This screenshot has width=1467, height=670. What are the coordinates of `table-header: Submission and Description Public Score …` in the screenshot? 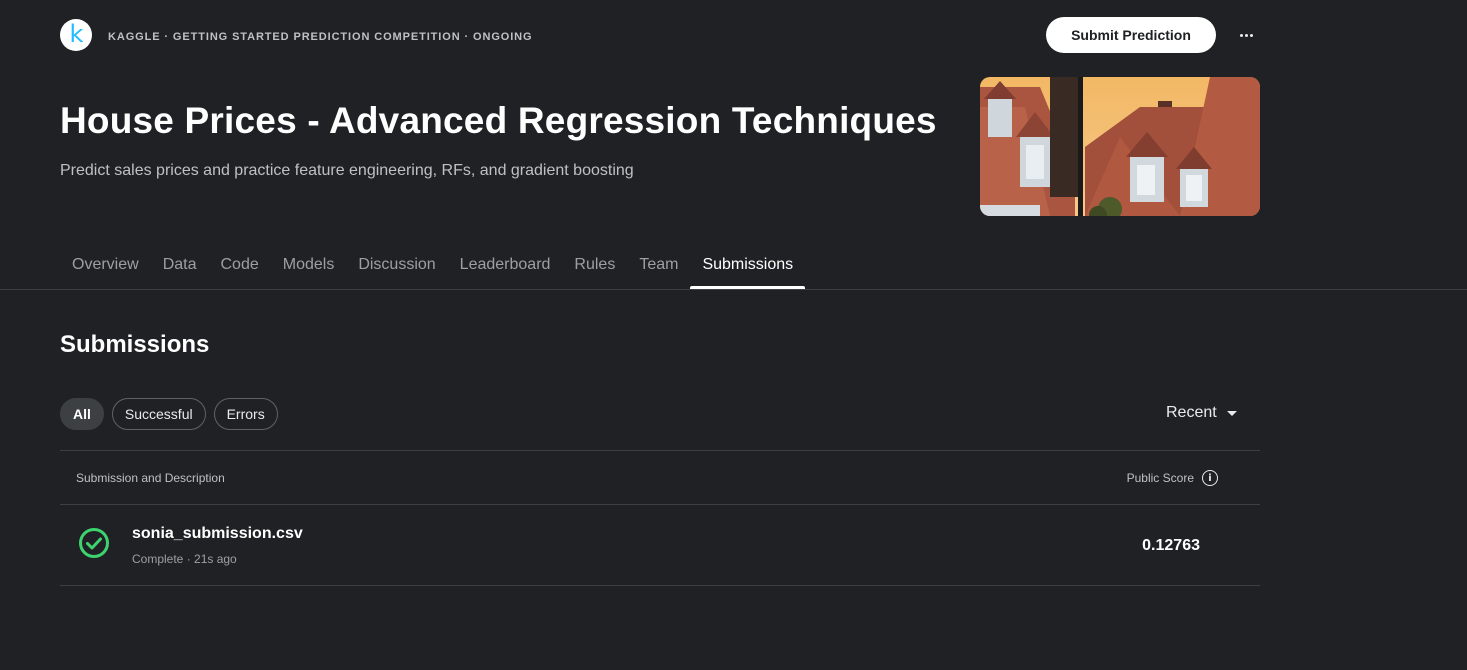 It's located at (660, 477).